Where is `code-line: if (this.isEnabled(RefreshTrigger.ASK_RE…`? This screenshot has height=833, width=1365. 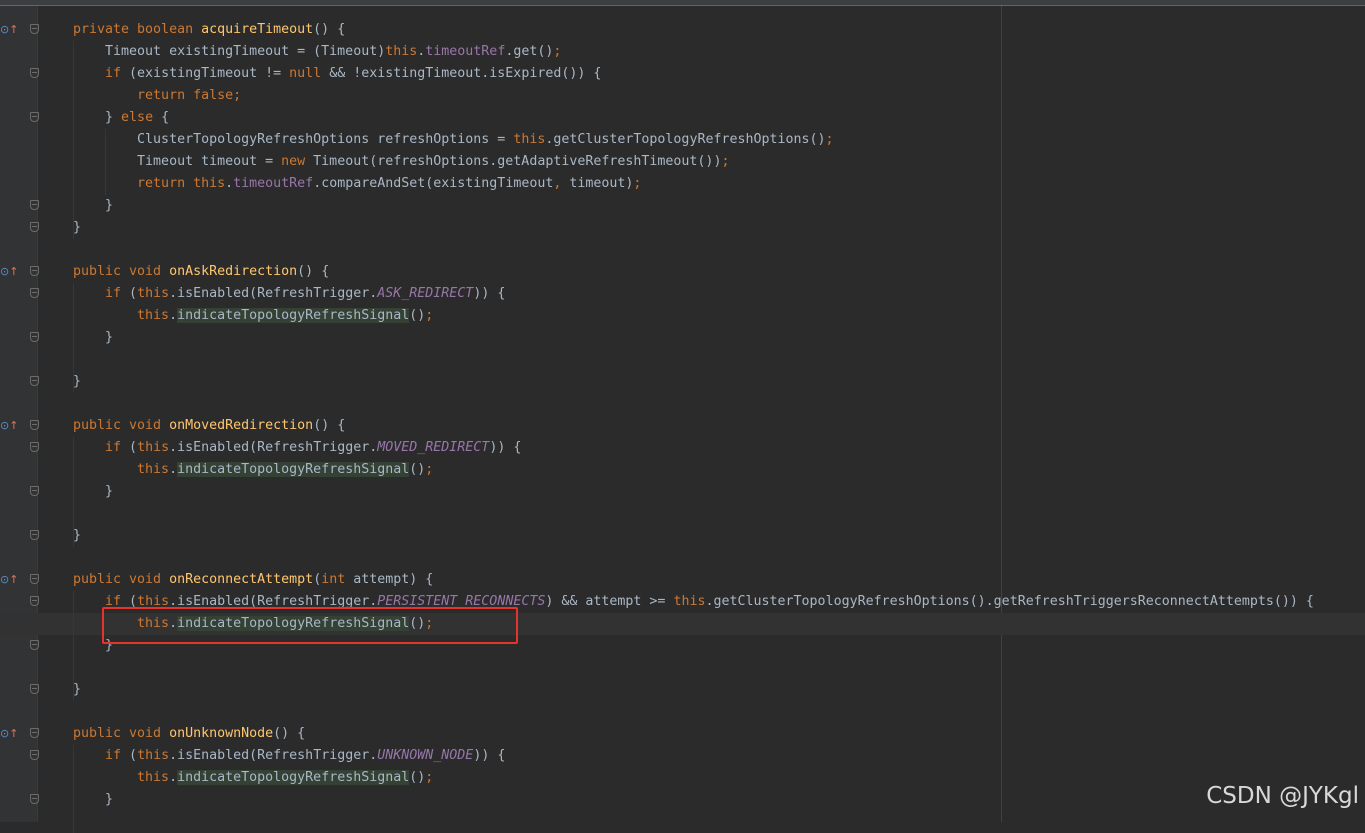 code-line: if (this.isEnabled(RefreshTrigger.ASK_RE… is located at coordinates (682, 294).